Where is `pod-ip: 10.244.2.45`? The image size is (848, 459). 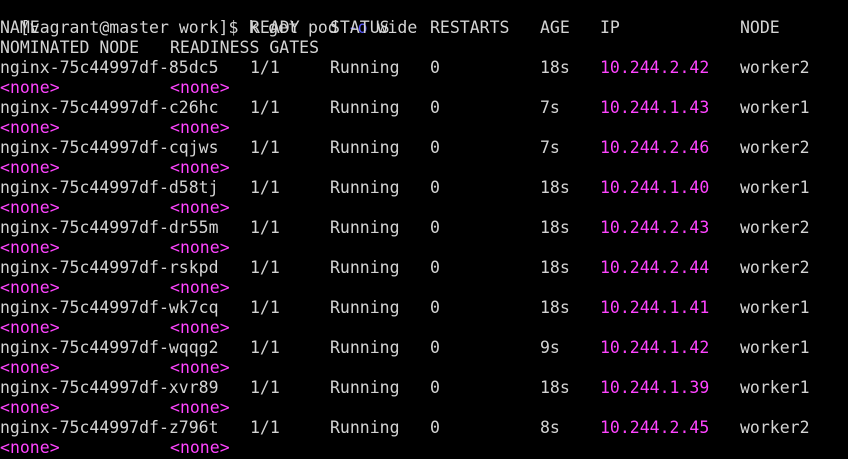 pod-ip: 10.244.2.45 is located at coordinates (655, 427).